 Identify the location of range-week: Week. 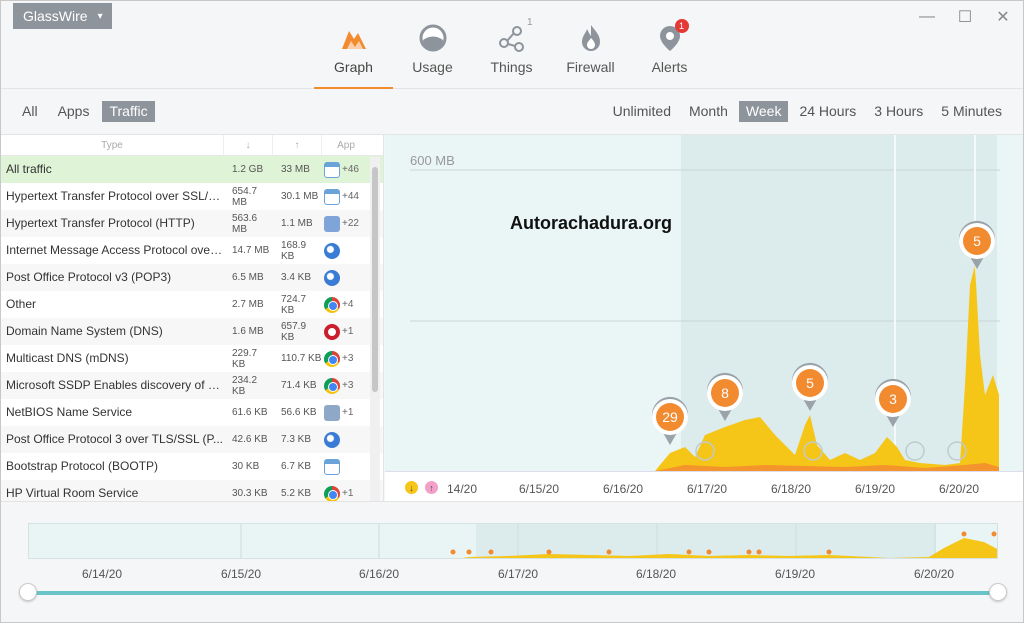
(763, 111).